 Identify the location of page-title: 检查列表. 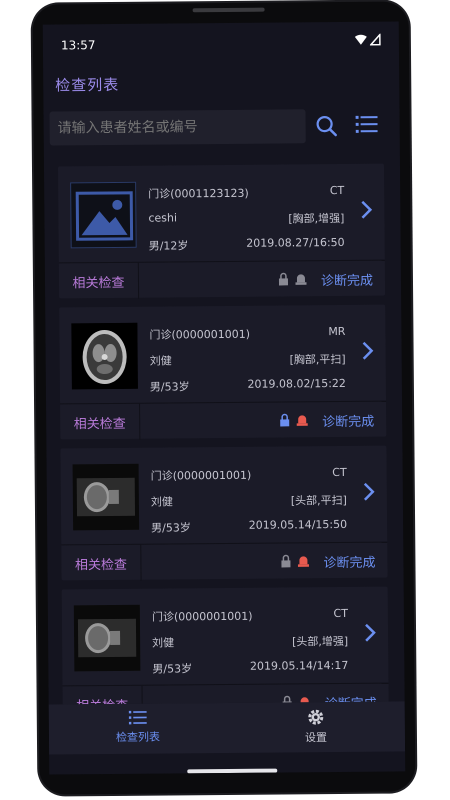
(87, 85).